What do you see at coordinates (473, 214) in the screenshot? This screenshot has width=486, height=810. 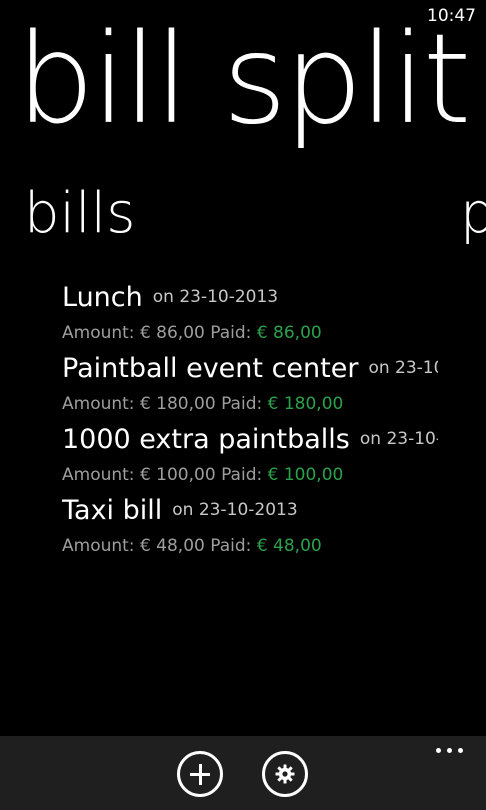 I see `pivot-header-next: p` at bounding box center [473, 214].